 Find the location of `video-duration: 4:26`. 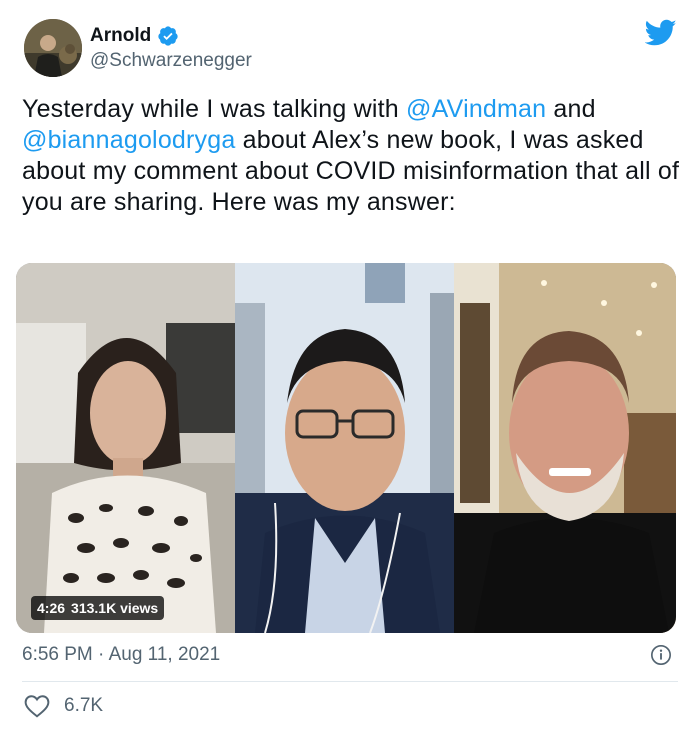

video-duration: 4:26 is located at coordinates (51, 608).